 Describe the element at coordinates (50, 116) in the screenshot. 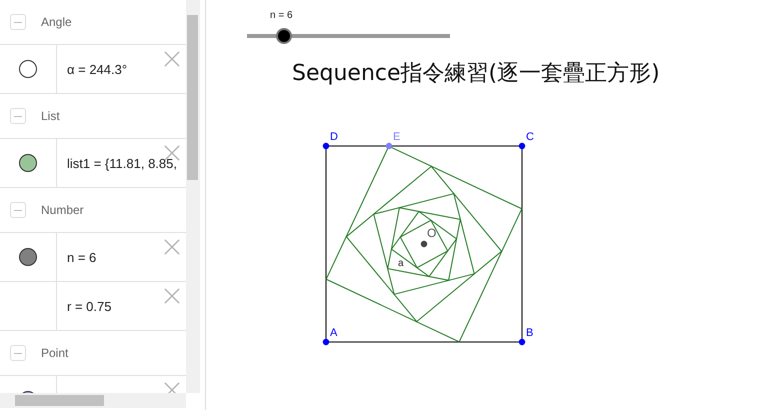

I see `group-label: List` at that location.